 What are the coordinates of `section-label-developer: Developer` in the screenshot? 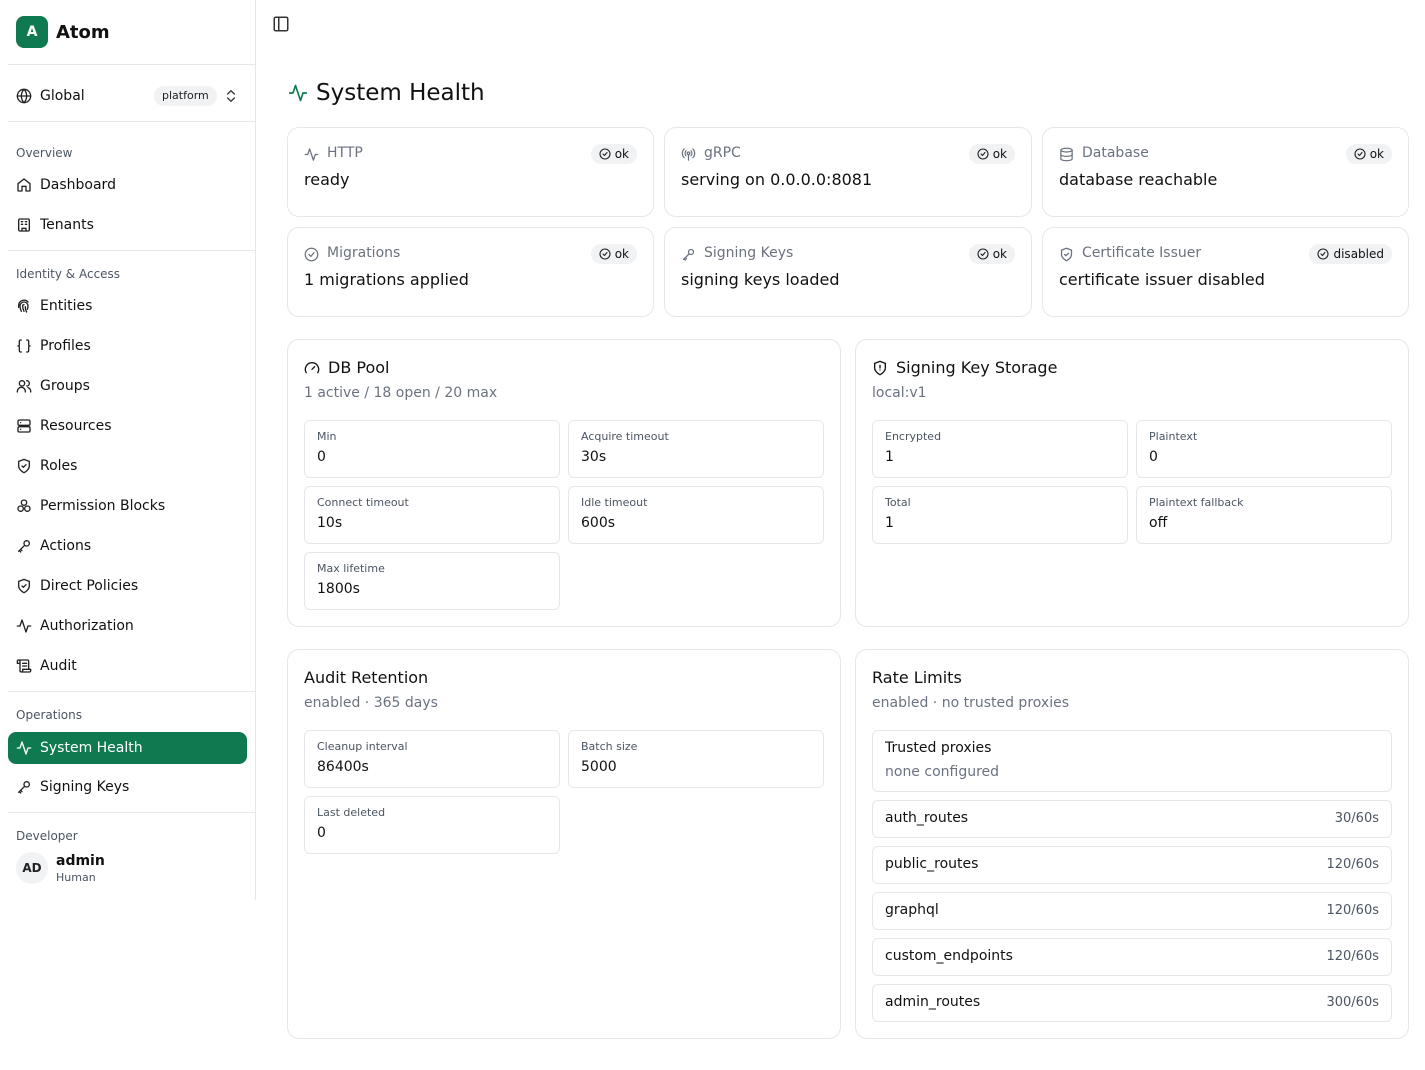 It's located at (47, 836).